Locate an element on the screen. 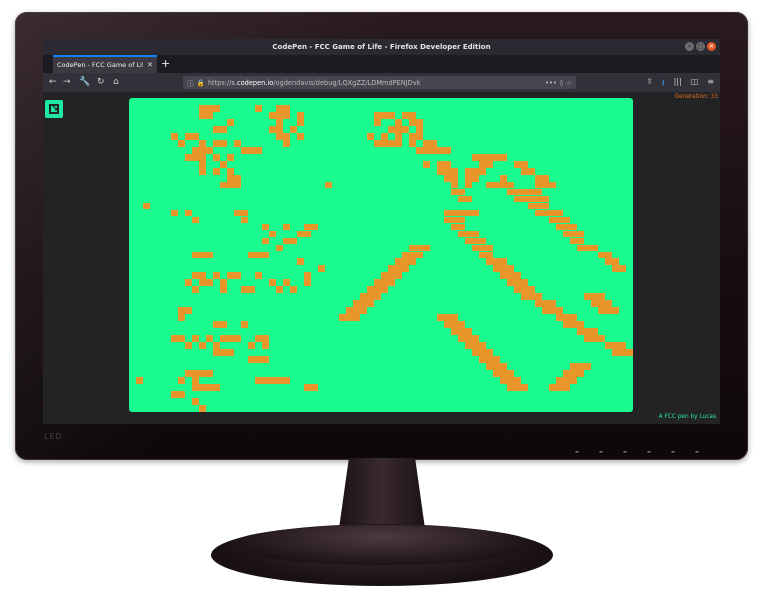  pocket-icon: ◊ is located at coordinates (561, 83).